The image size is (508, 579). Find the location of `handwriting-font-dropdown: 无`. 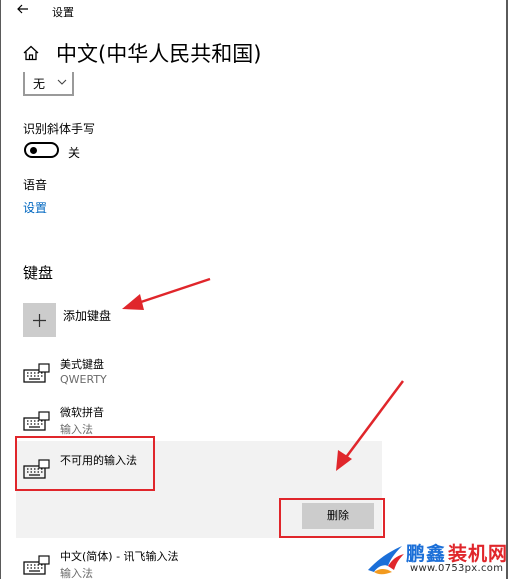

handwriting-font-dropdown: 无 is located at coordinates (48, 84).